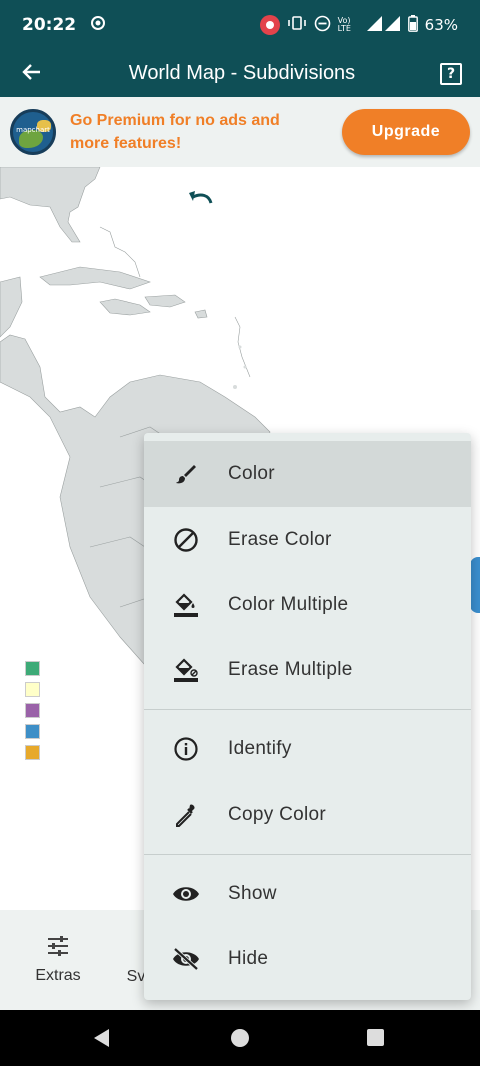 The image size is (480, 1066). What do you see at coordinates (185, 815) in the screenshot?
I see `eyedropper-icon` at bounding box center [185, 815].